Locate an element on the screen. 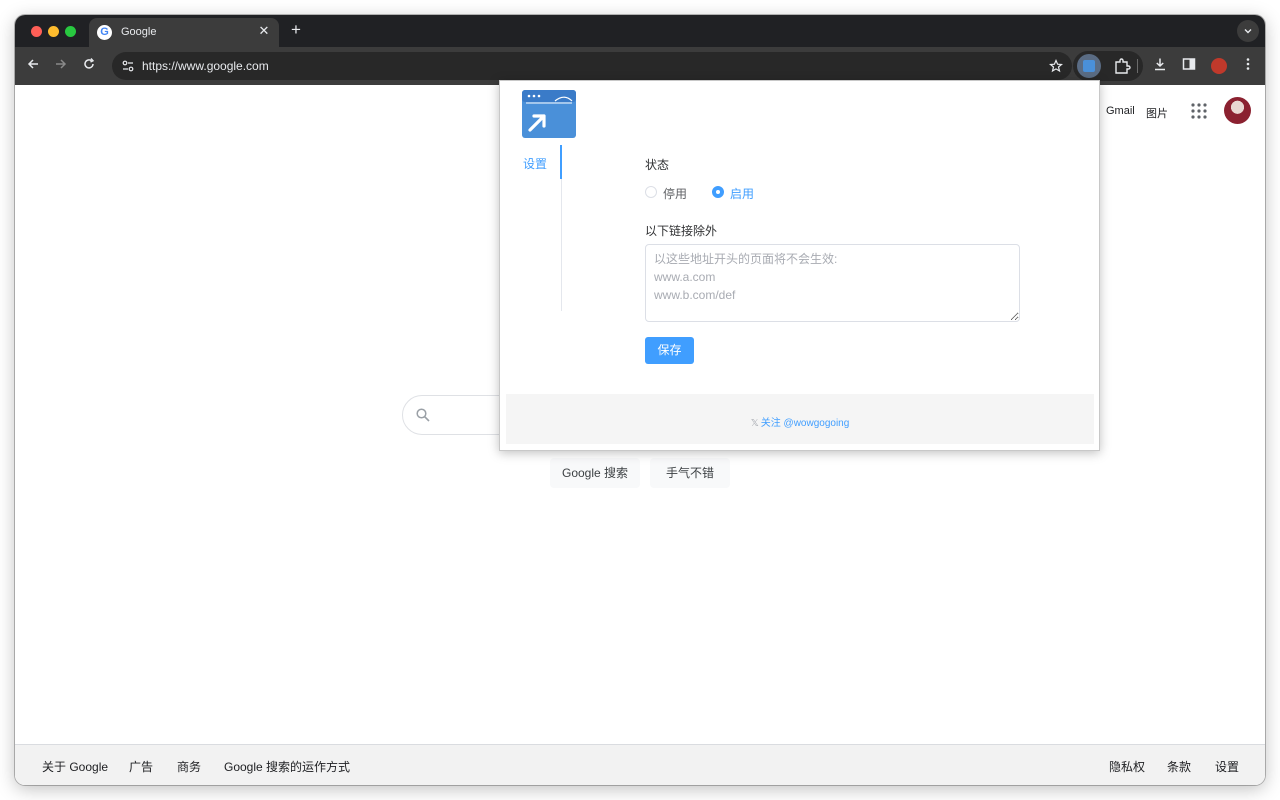  toolbar-separator is located at coordinates (1137, 66).